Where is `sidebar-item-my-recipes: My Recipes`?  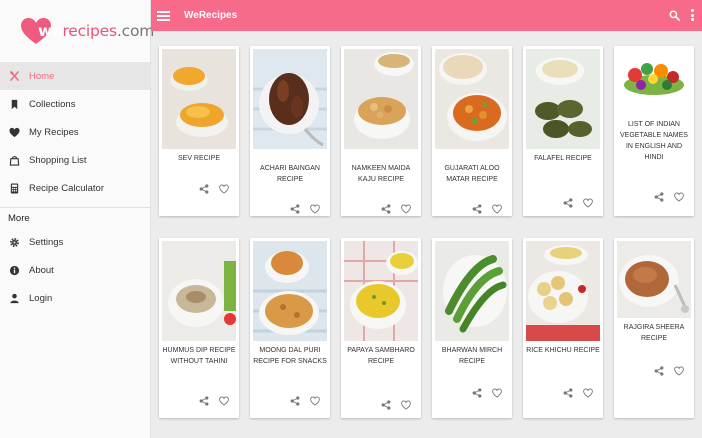 sidebar-item-my-recipes: My Recipes is located at coordinates (75, 132).